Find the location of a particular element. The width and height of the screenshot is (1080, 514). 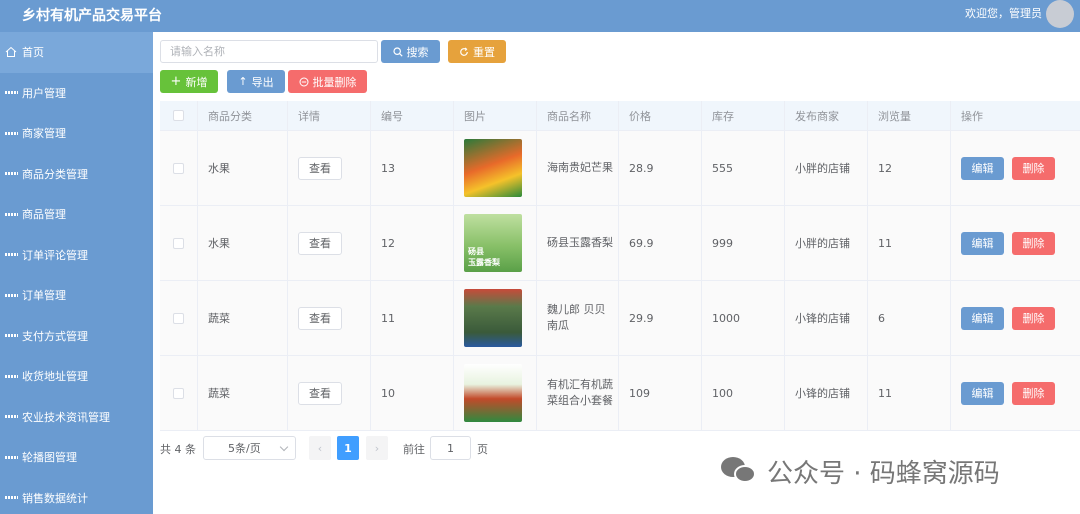

sidebar-item-label: 订单管理 is located at coordinates (44, 296).